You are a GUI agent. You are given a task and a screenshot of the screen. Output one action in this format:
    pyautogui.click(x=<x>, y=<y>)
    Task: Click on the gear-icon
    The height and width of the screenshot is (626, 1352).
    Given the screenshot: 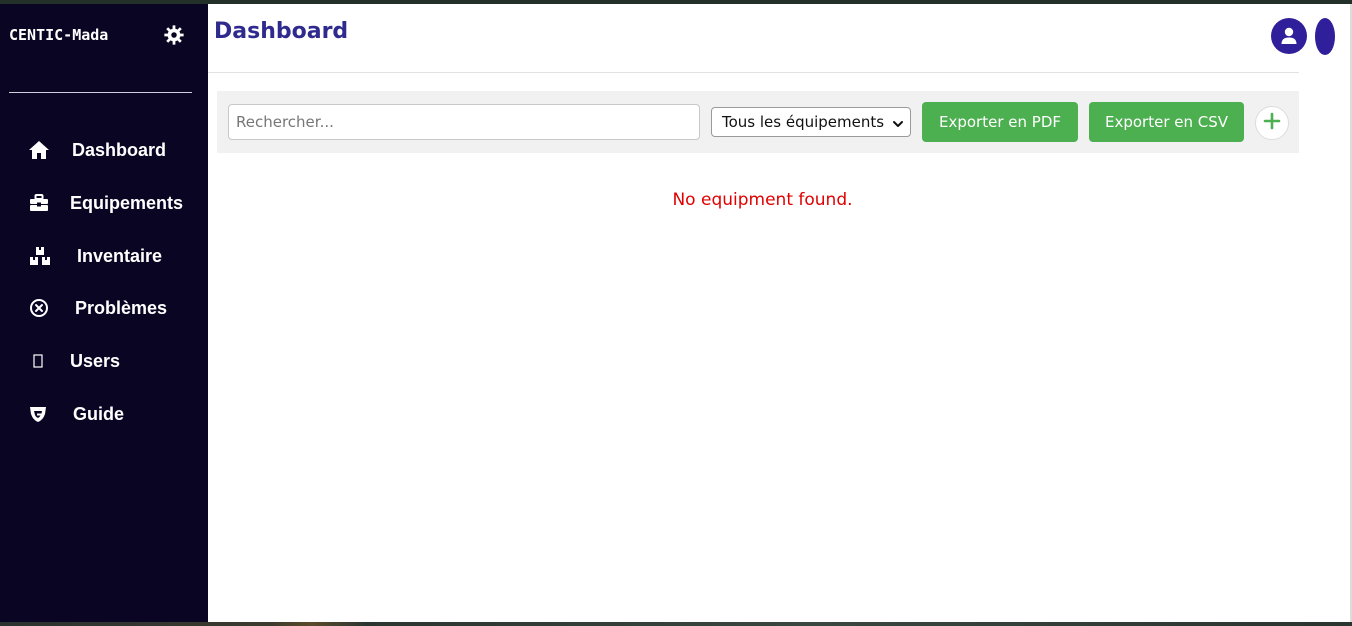 What is the action you would take?
    pyautogui.click(x=174, y=35)
    